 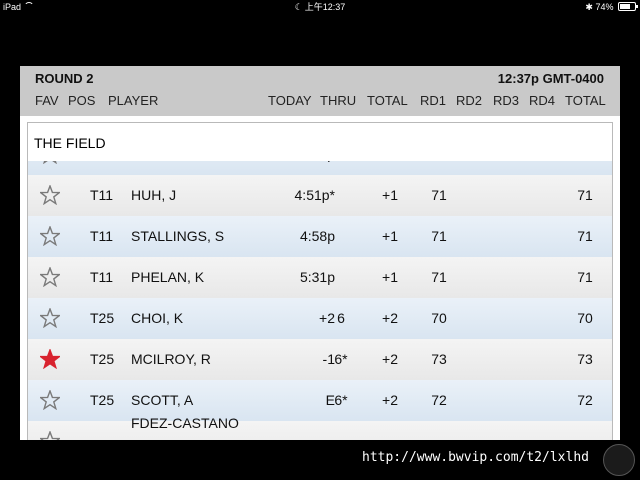 What do you see at coordinates (154, 195) in the screenshot?
I see `player-name-cell: HUH, J` at bounding box center [154, 195].